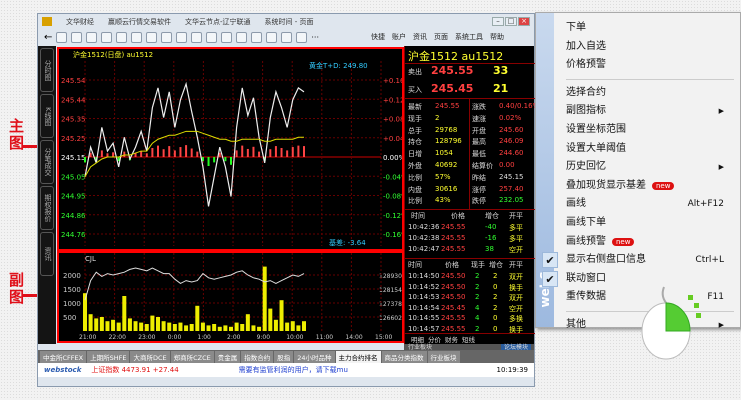  Describe the element at coordinates (47, 208) in the screenshot. I see `side-tab-options: 期权报价` at that location.